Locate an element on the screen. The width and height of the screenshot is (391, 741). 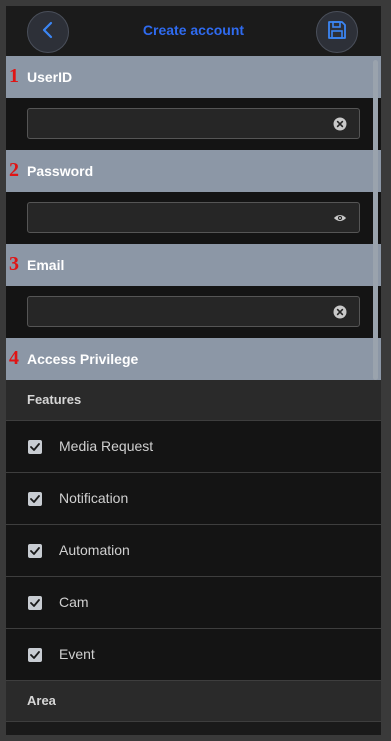
section-header-userid: 1 UserID is located at coordinates (193, 77).